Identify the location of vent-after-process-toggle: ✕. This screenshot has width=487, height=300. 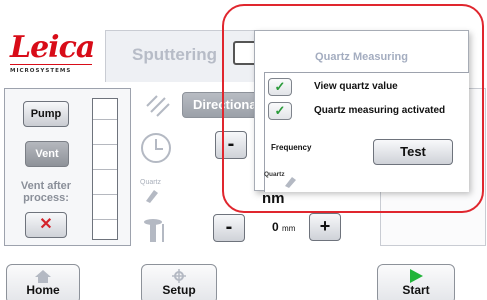
(46, 225).